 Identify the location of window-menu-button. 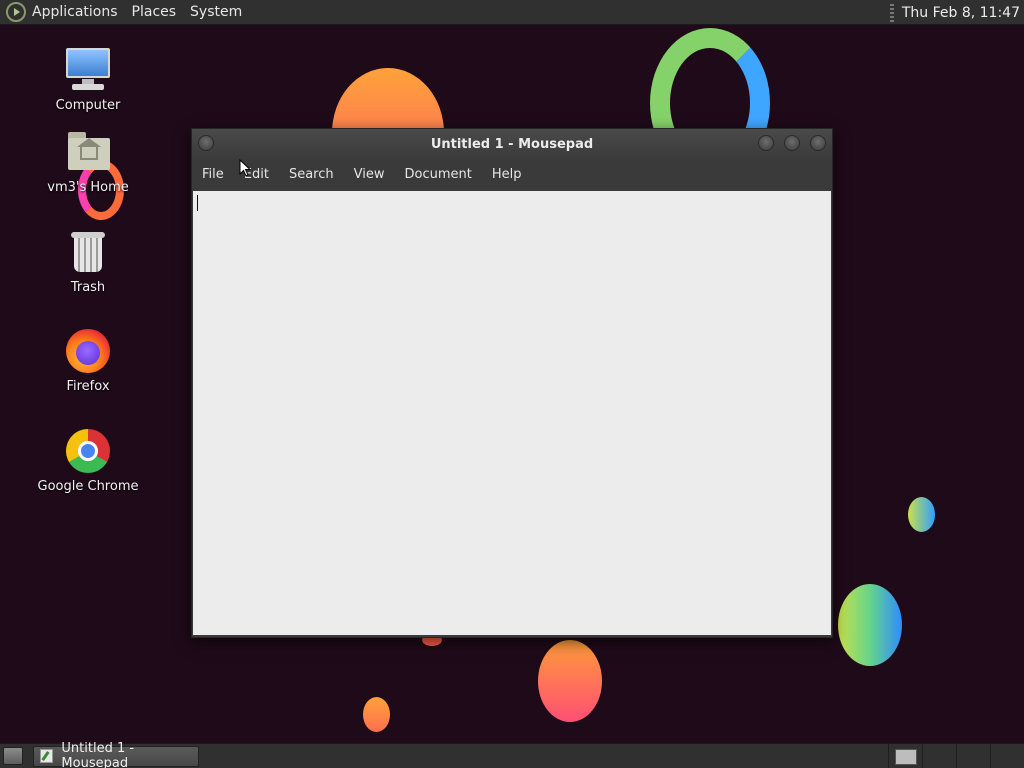
(206, 143).